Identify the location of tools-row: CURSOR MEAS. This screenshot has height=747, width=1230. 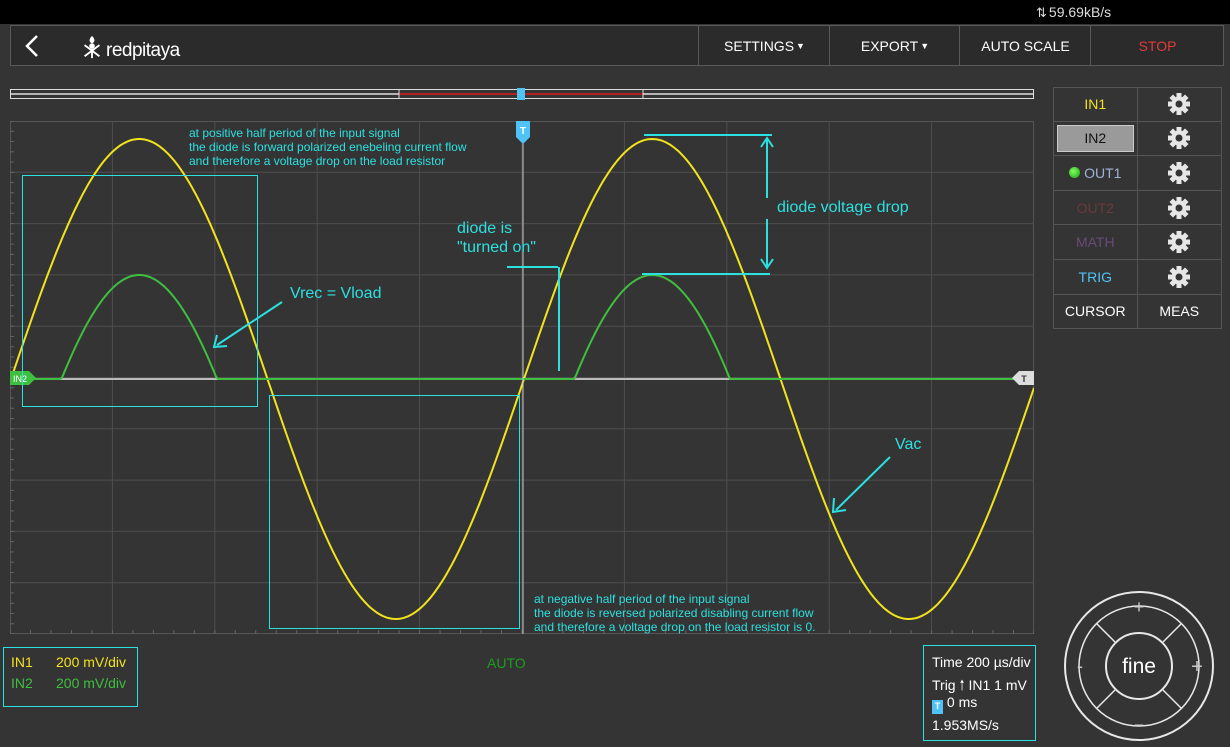
(1137, 312).